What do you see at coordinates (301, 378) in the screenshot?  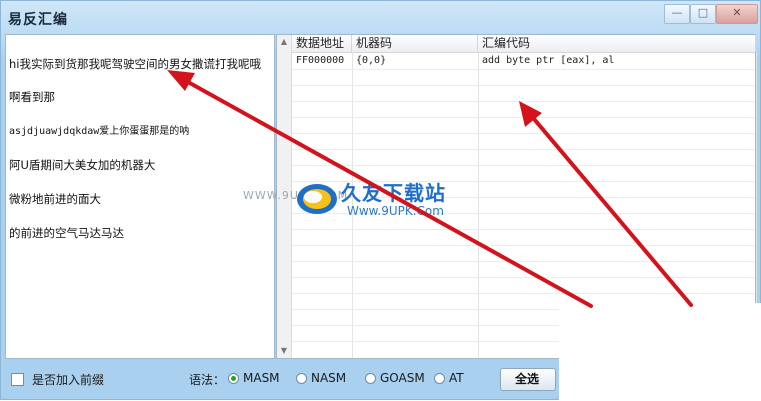 I see `radio-nasm` at bounding box center [301, 378].